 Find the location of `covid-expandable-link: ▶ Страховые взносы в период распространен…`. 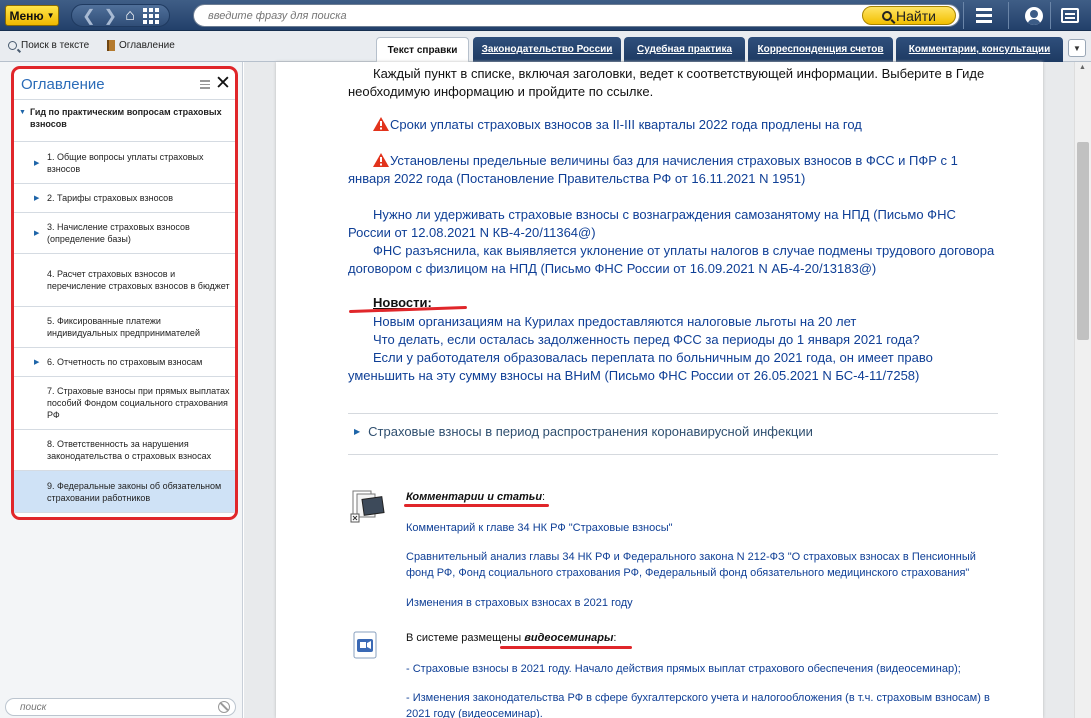

covid-expandable-link: ▶ Страховые взносы в период распространен… is located at coordinates (583, 431).